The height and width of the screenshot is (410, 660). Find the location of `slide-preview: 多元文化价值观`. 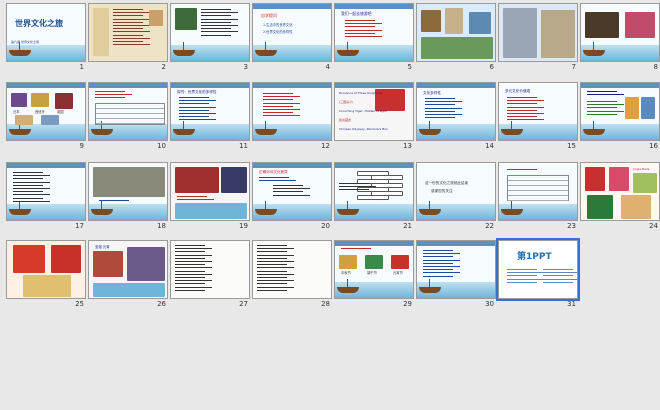

slide-preview: 多元文化价值观 is located at coordinates (538, 111).